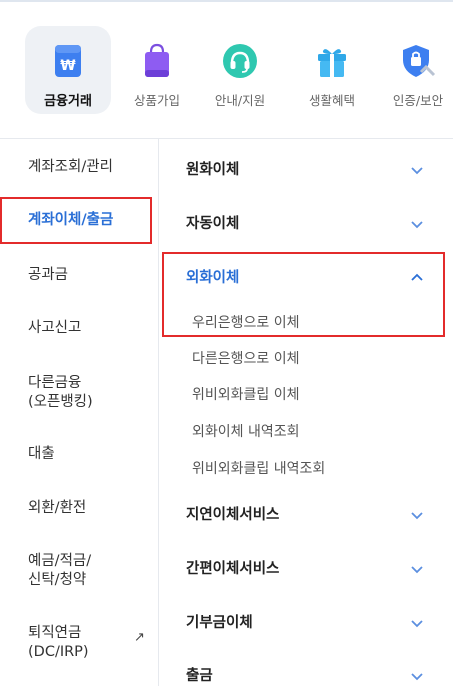 This screenshot has height=686, width=453. Describe the element at coordinates (41, 454) in the screenshot. I see `left-item-loan: 대출` at that location.